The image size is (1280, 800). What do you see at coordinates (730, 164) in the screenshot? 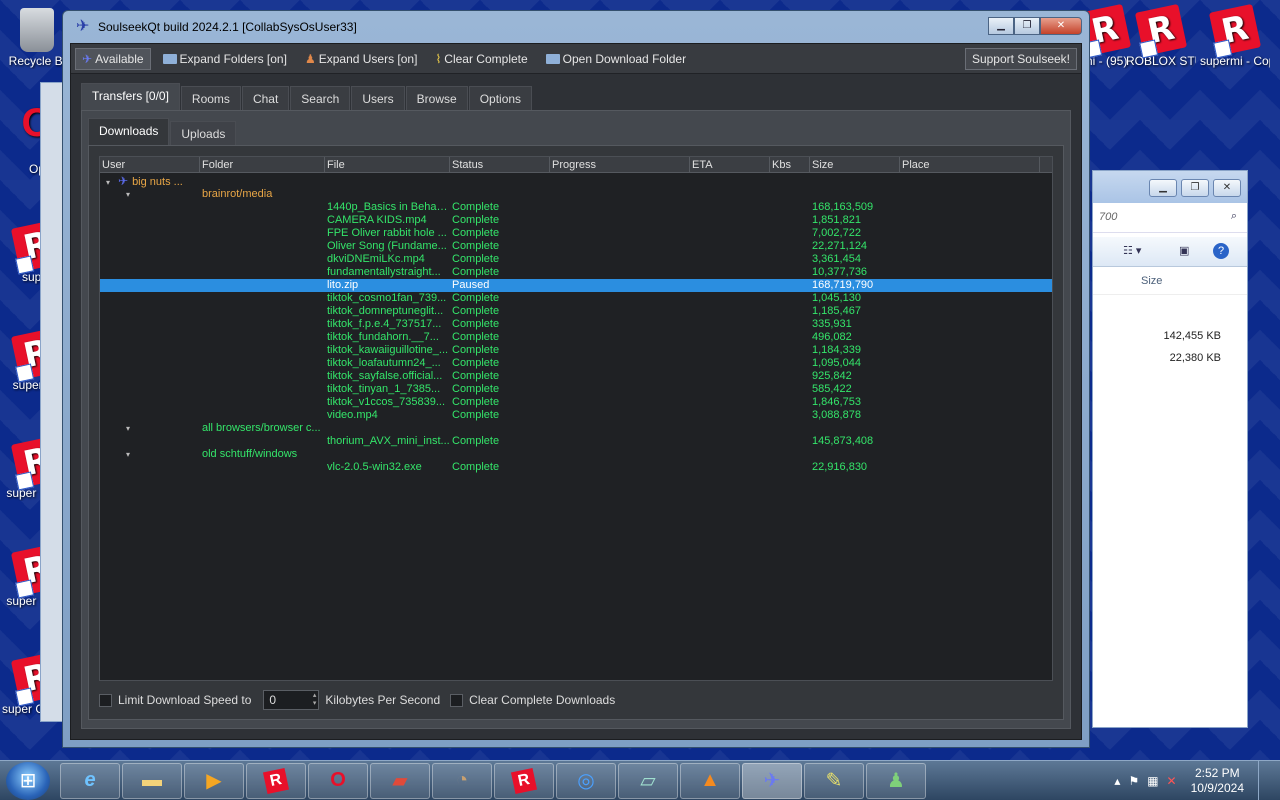
I see `column-header-eta: ETA` at bounding box center [730, 164].